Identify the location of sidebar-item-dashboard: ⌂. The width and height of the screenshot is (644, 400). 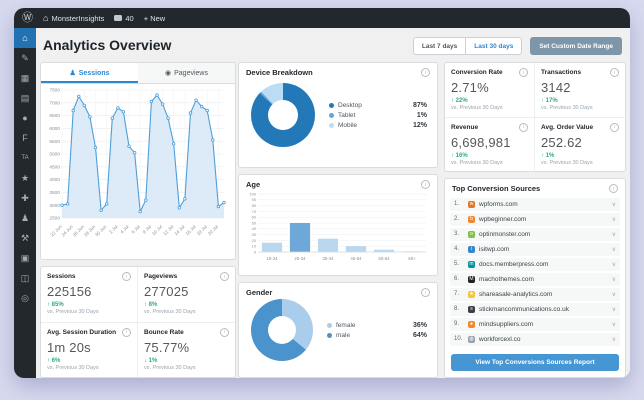
(25, 38).